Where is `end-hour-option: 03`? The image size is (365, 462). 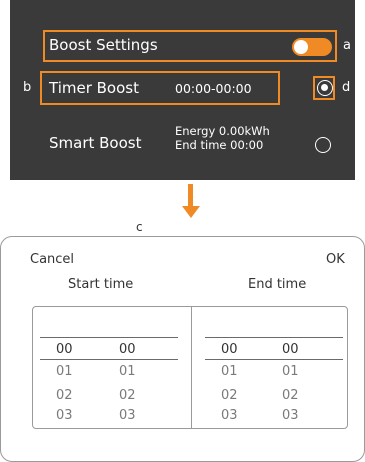
end-hour-option: 03 is located at coordinates (229, 415).